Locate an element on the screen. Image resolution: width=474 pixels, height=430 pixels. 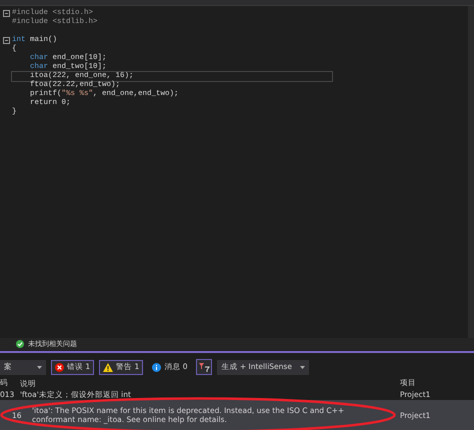
warning-icon is located at coordinates (108, 367).